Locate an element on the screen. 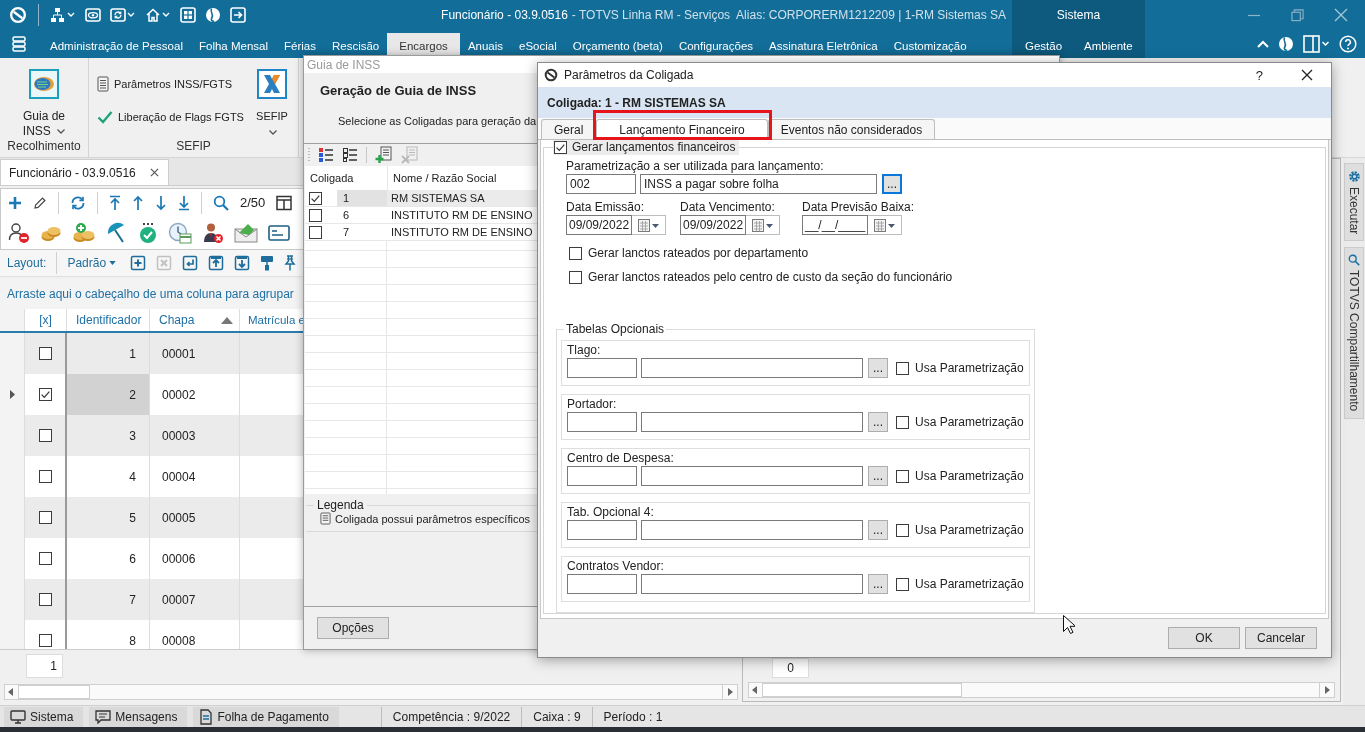  search-icon is located at coordinates (221, 202).